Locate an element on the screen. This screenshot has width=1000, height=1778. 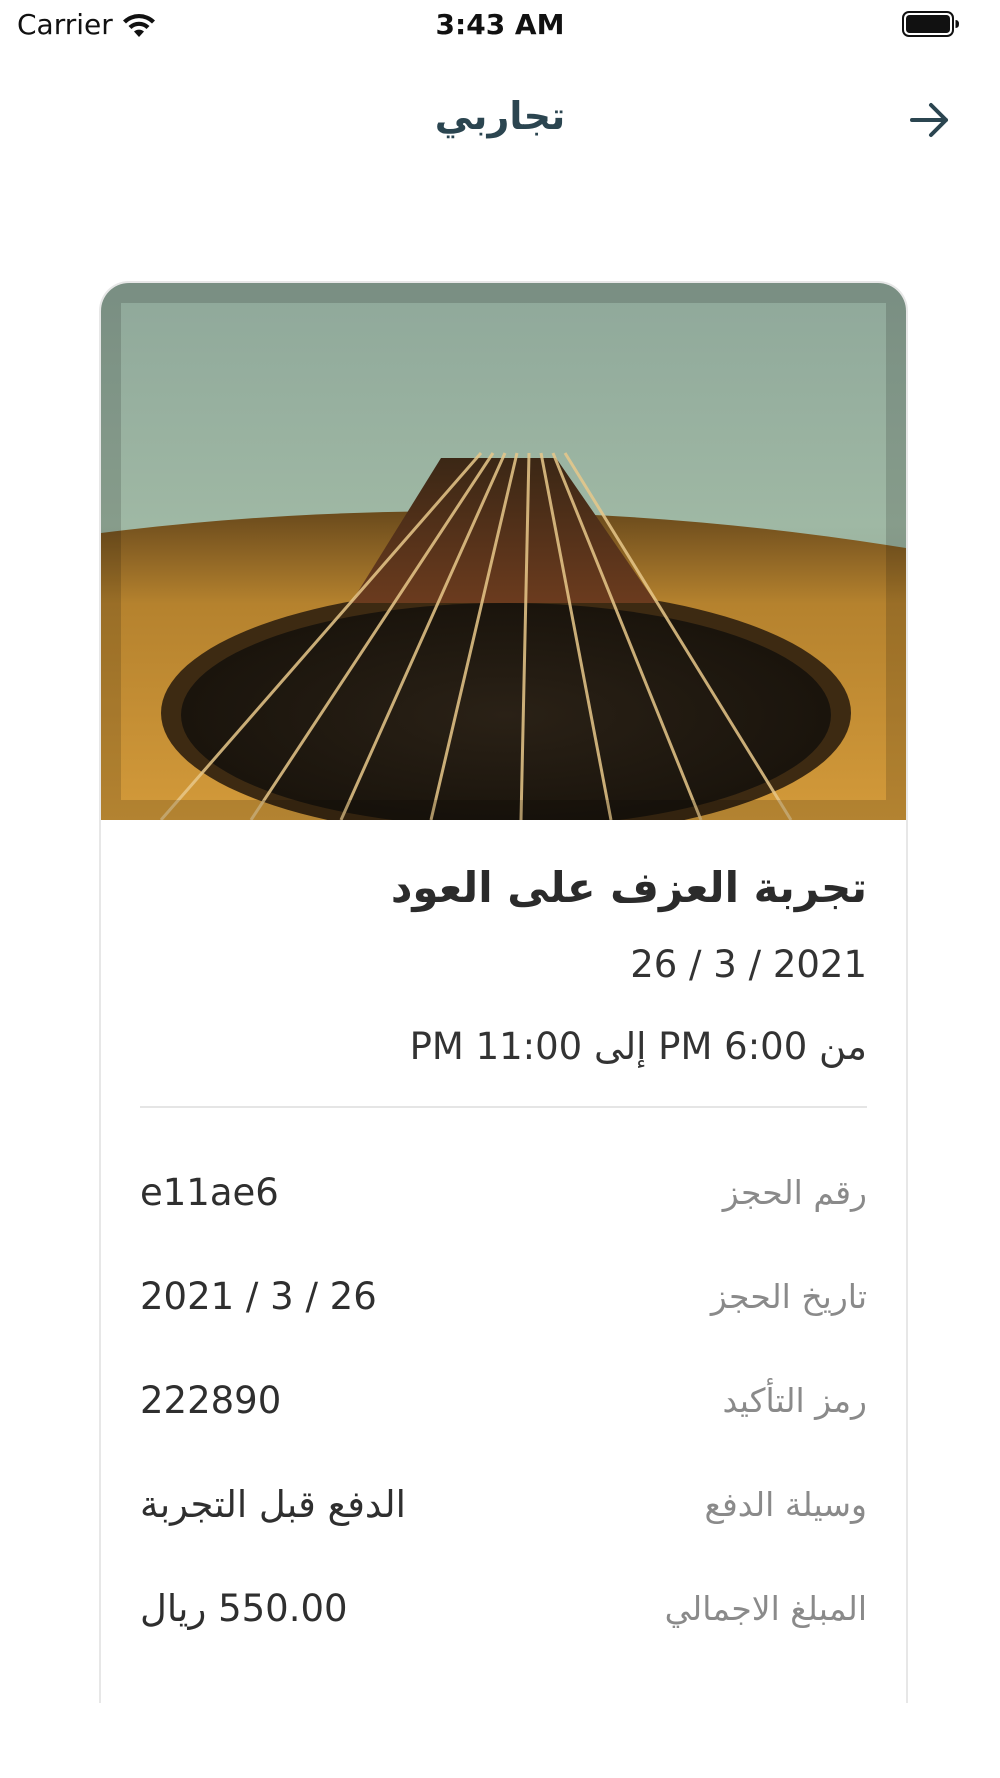
arrow-right-icon is located at coordinates (929, 120).